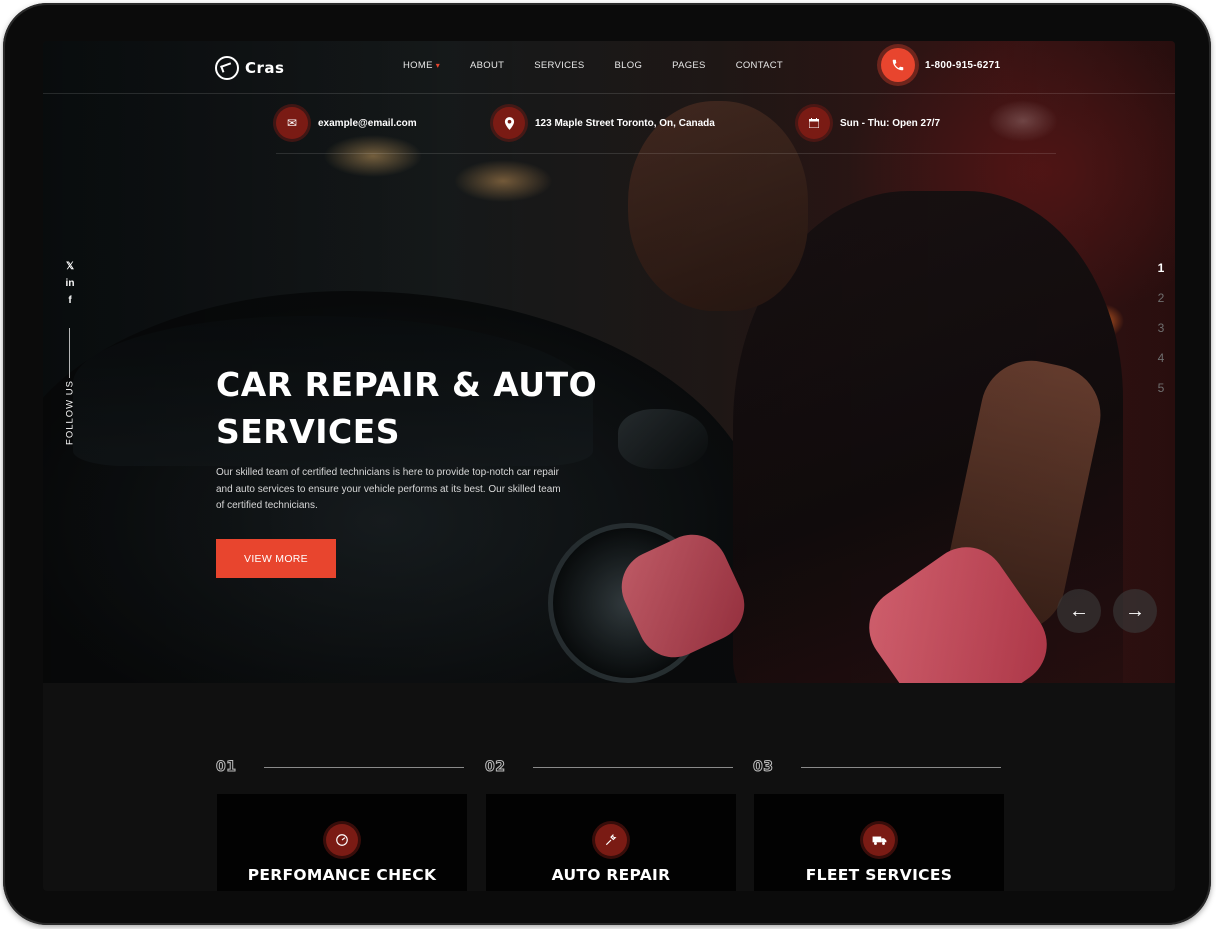 The image size is (1216, 929). Describe the element at coordinates (70, 300) in the screenshot. I see `facebook-icon: f` at that location.